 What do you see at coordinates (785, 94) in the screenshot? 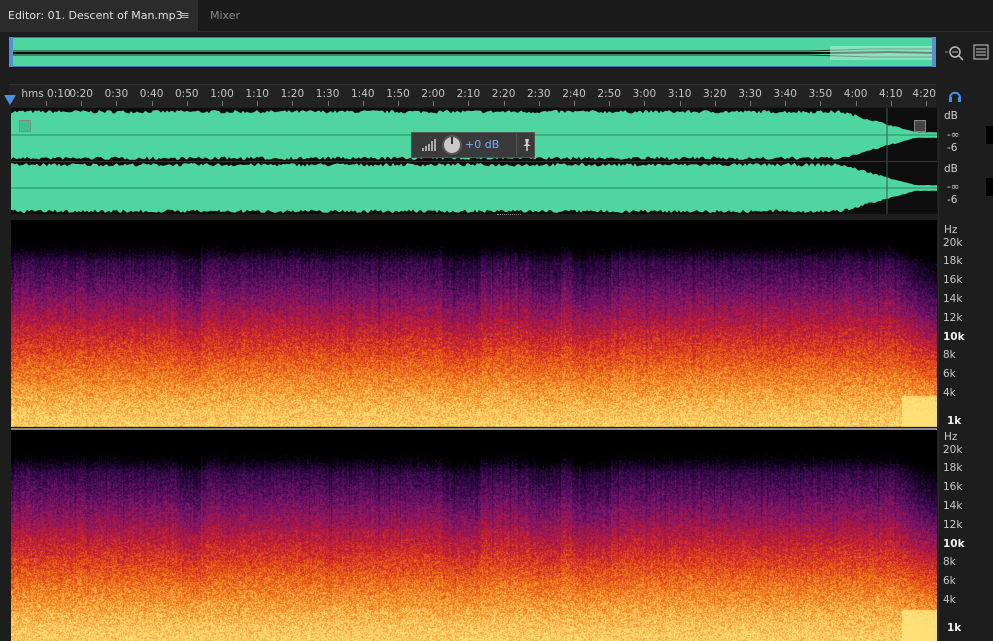
I see `ruler-tick-label: 3:40` at bounding box center [785, 94].